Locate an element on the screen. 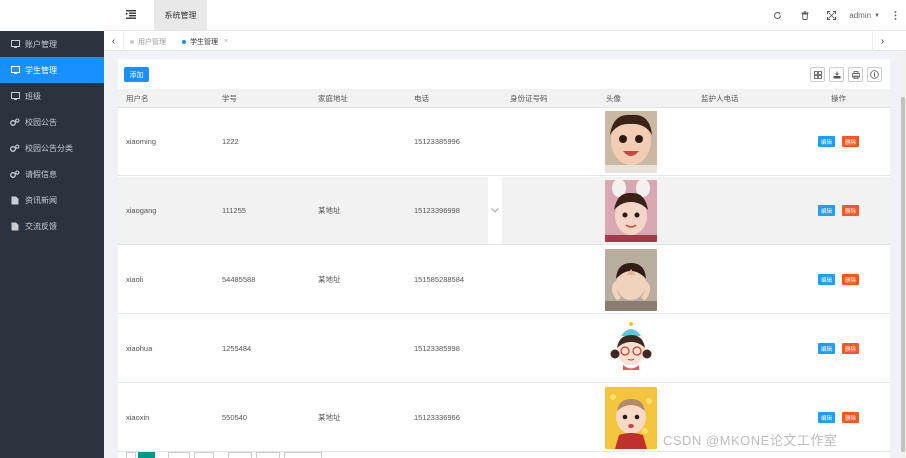 The height and width of the screenshot is (458, 906). col-actions: 操作 is located at coordinates (838, 98).